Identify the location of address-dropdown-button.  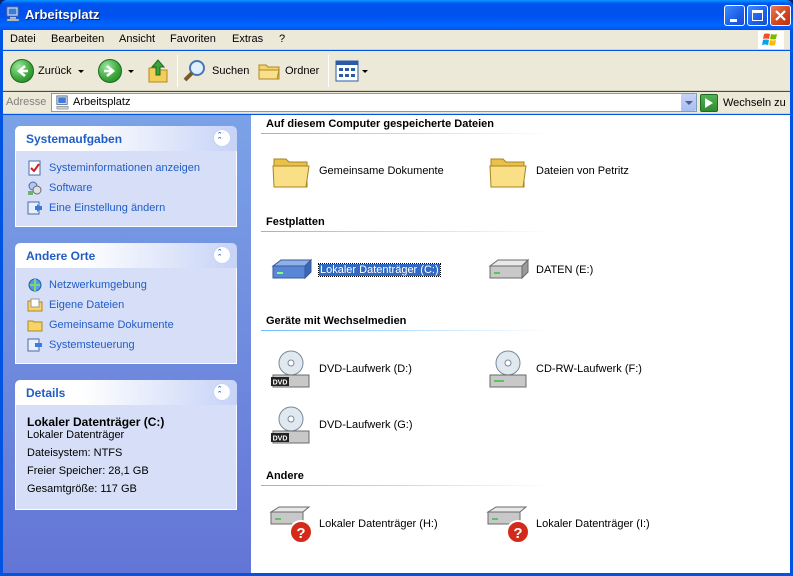
(688, 102).